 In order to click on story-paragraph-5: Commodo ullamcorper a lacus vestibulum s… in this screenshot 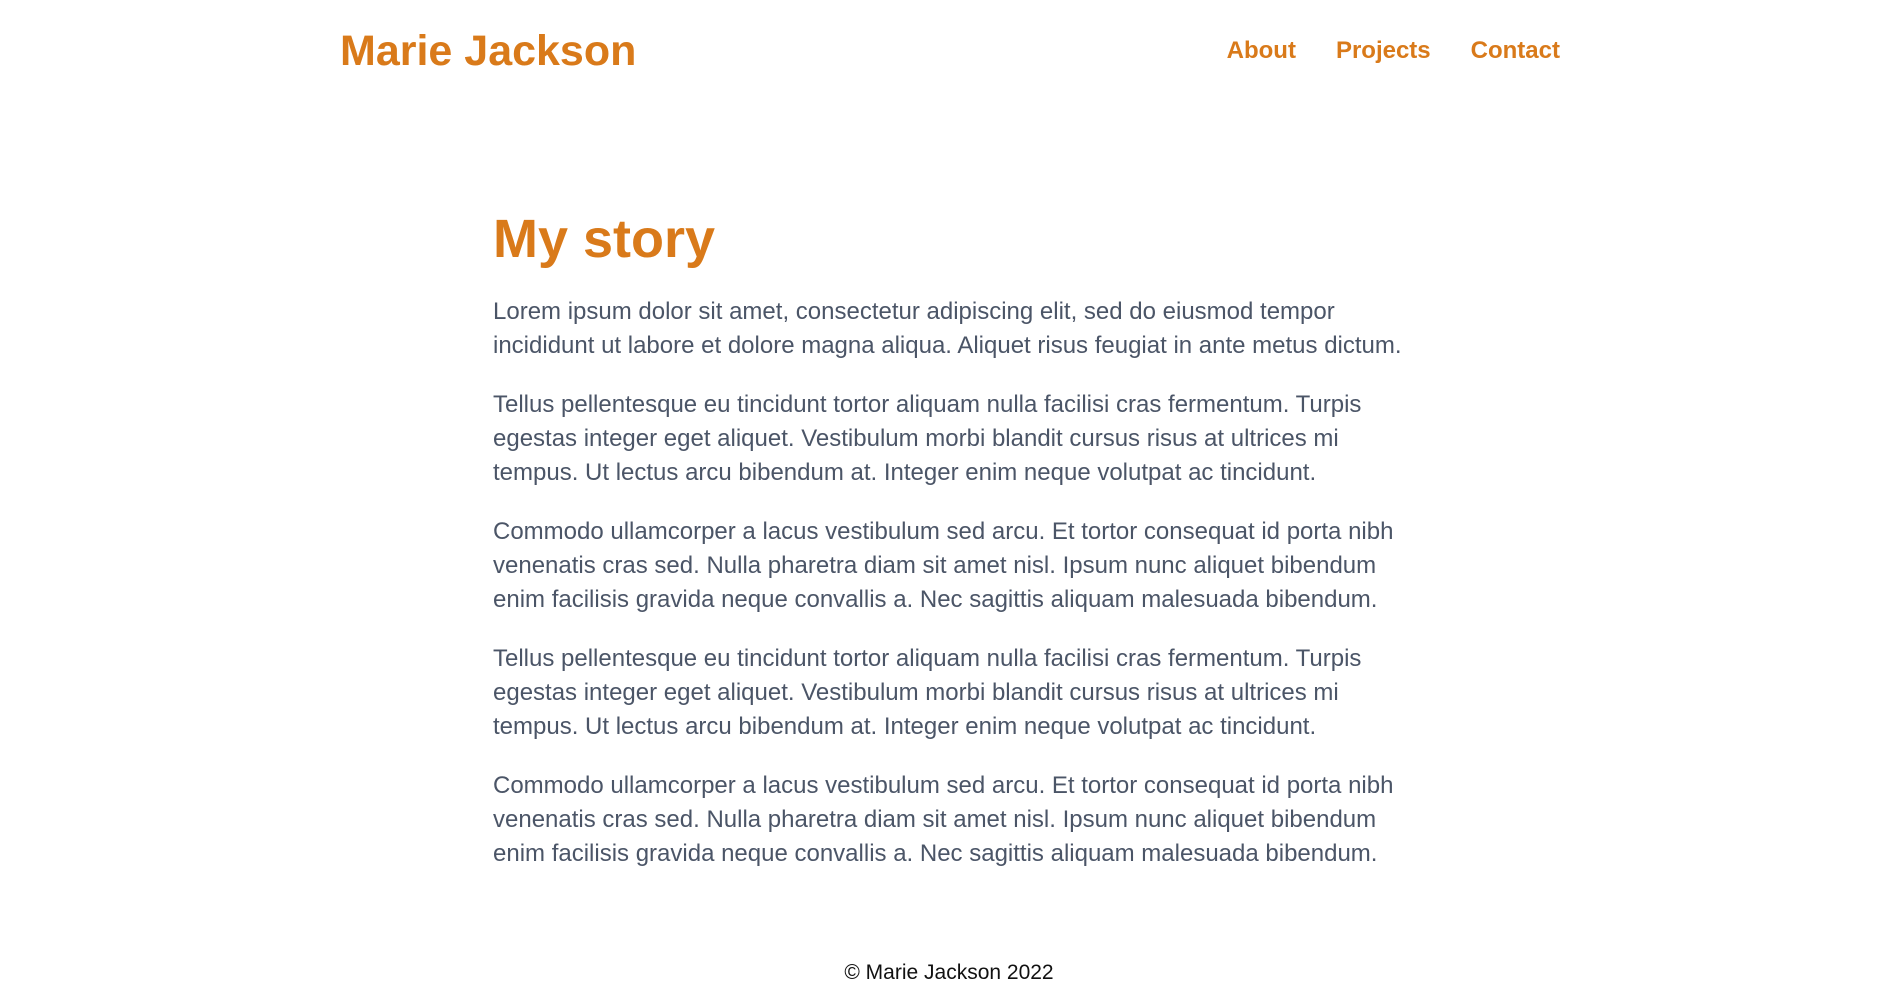, I will do `click(943, 819)`.